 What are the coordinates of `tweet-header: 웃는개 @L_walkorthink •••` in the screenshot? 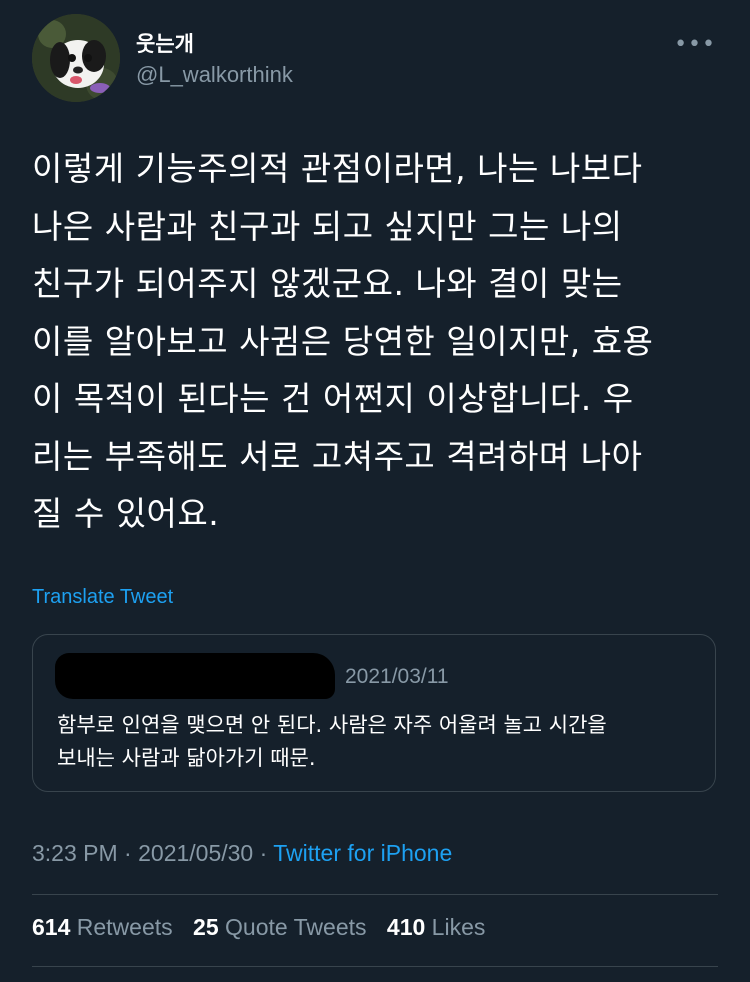 It's located at (375, 59).